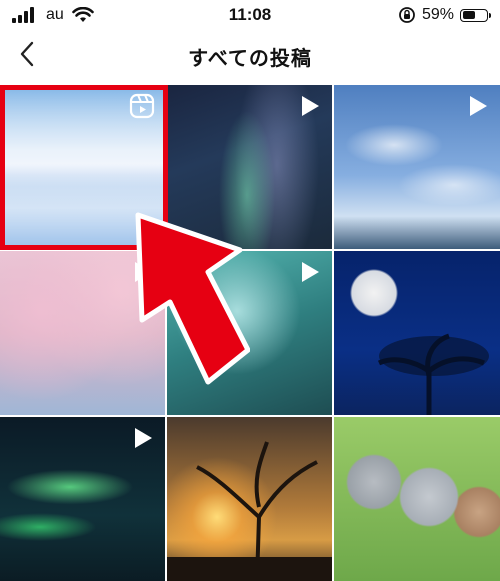  I want to click on post-tile-sky-reflection, so click(82, 167).